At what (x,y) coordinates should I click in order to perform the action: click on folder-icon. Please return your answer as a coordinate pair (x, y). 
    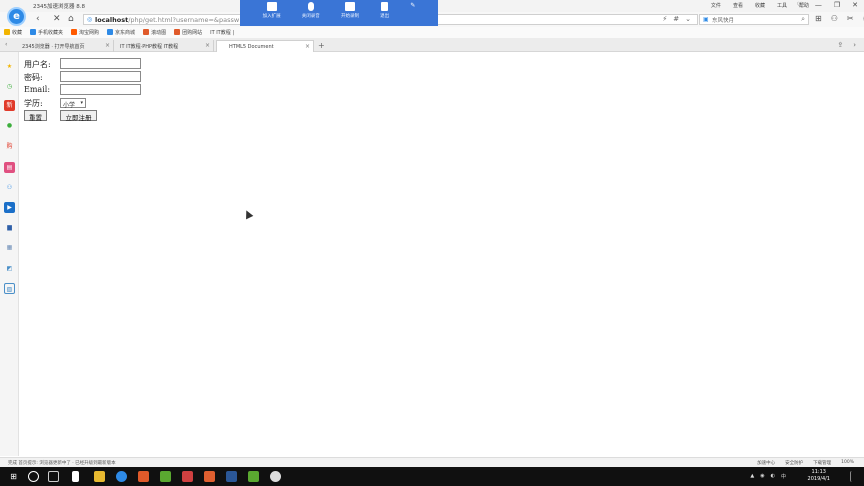
    Looking at the image, I should click on (99, 476).